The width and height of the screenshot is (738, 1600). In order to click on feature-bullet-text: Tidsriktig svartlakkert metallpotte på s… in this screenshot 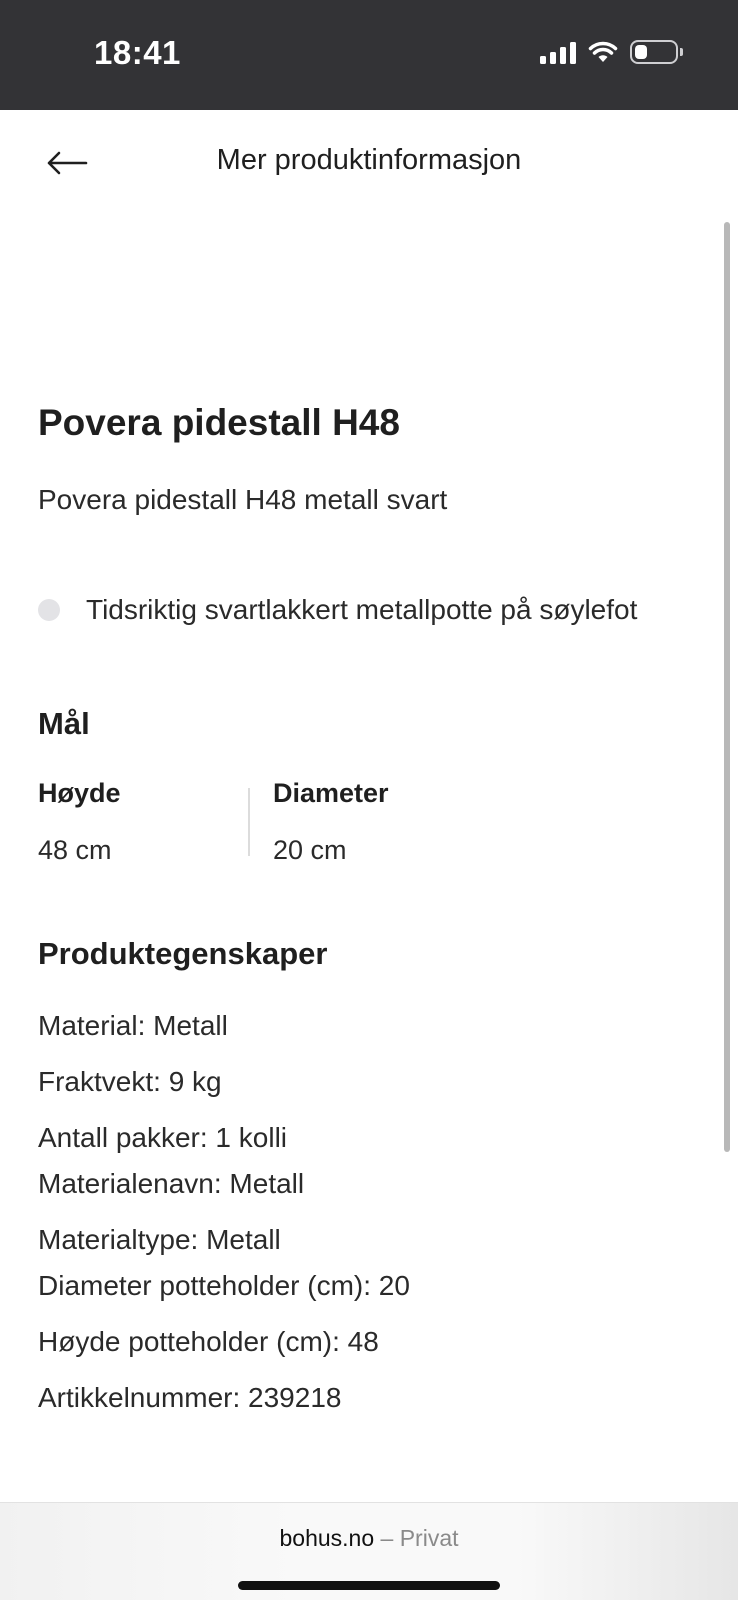, I will do `click(362, 609)`.